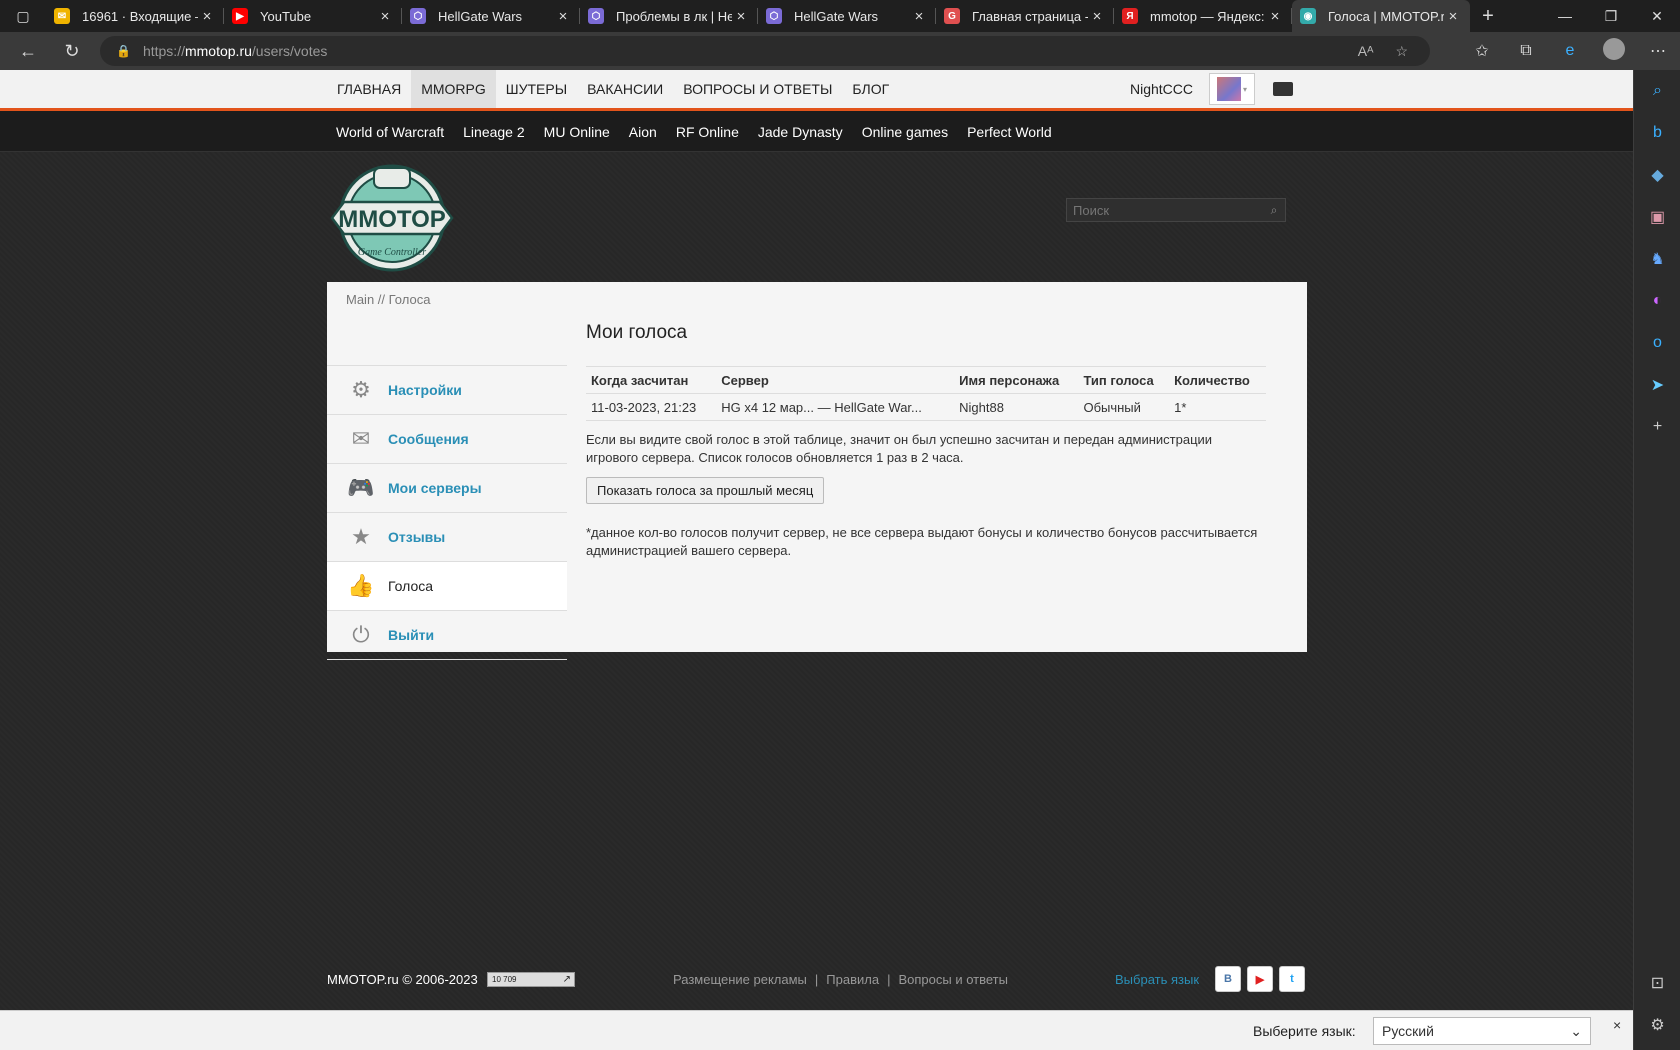  Describe the element at coordinates (1565, 16) in the screenshot. I see `minimize-icon: —` at that location.